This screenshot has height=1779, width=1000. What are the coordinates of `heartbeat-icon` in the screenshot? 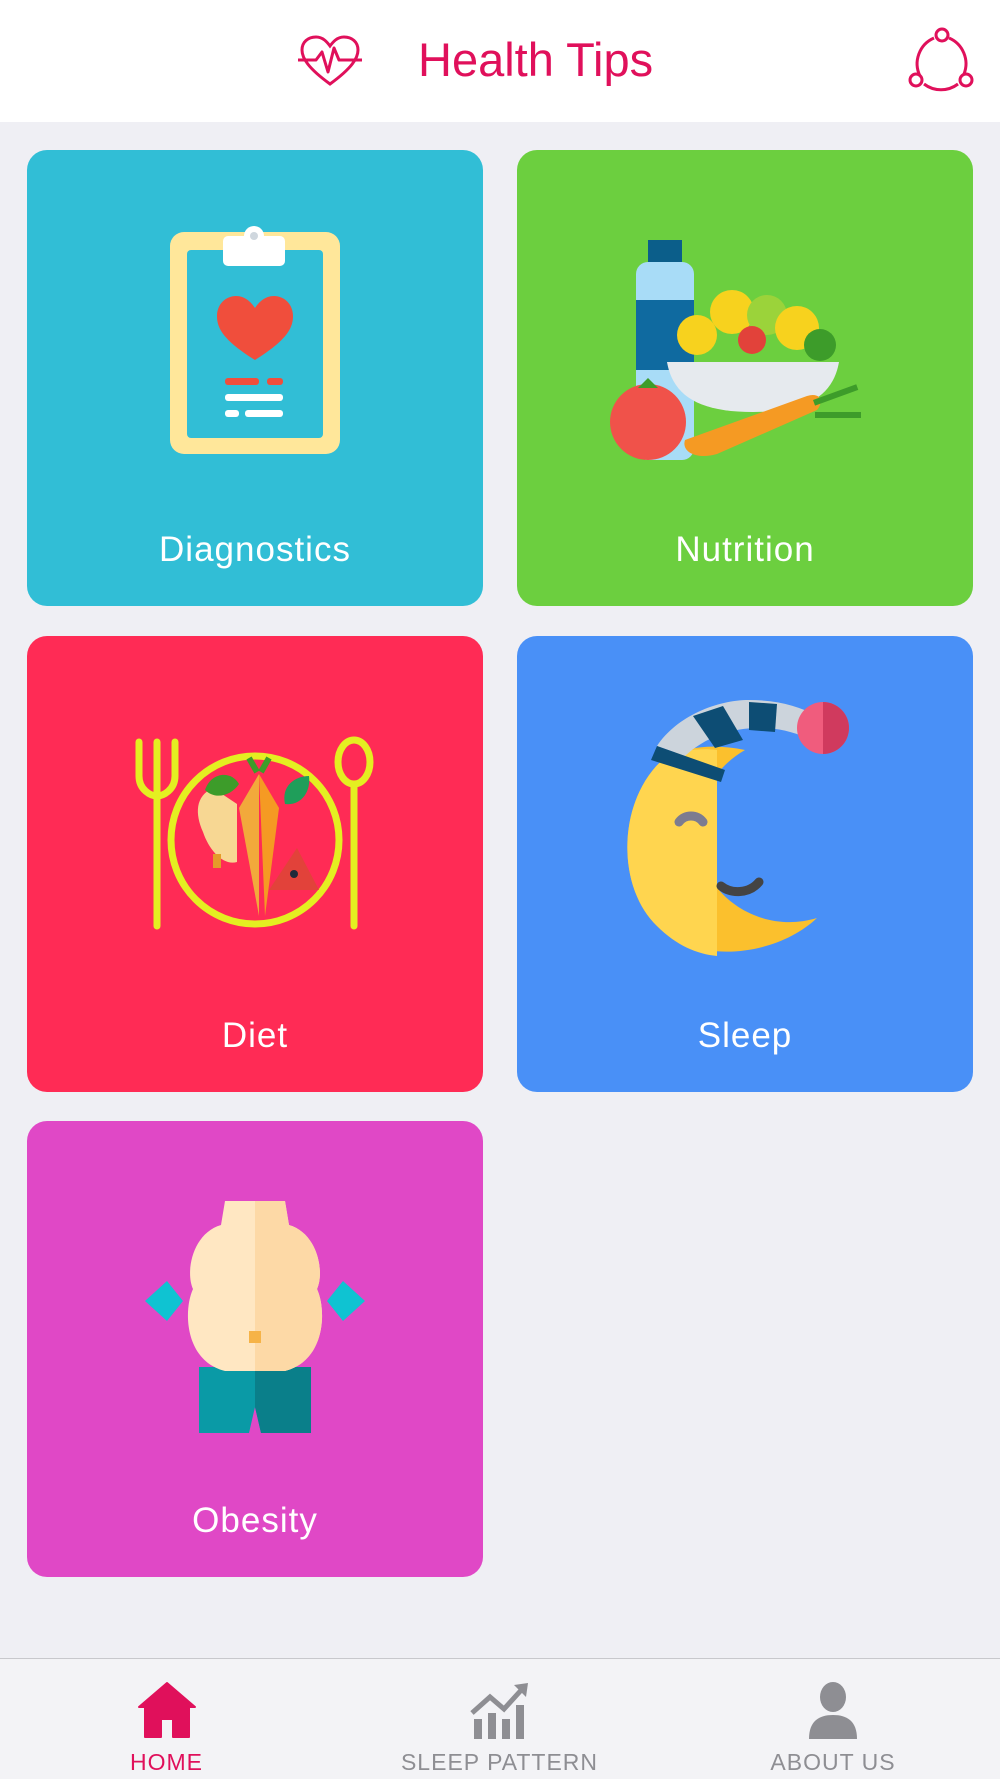 It's located at (330, 60).